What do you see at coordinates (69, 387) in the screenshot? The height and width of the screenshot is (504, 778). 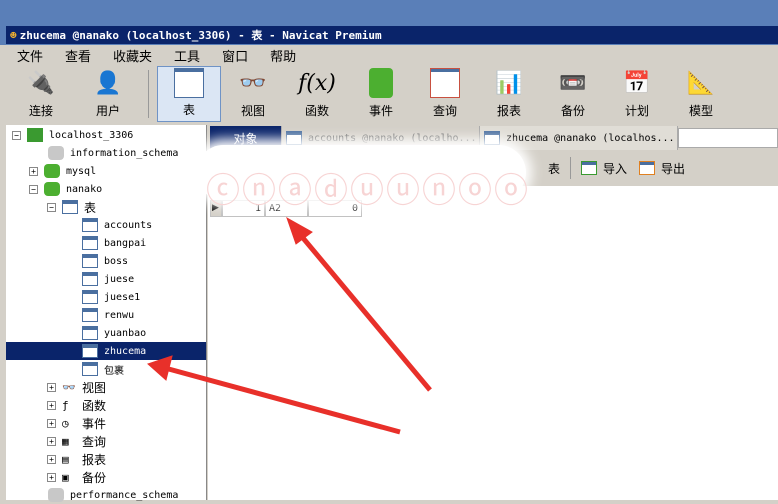 I see `glasses-icon: 👓` at bounding box center [69, 387].